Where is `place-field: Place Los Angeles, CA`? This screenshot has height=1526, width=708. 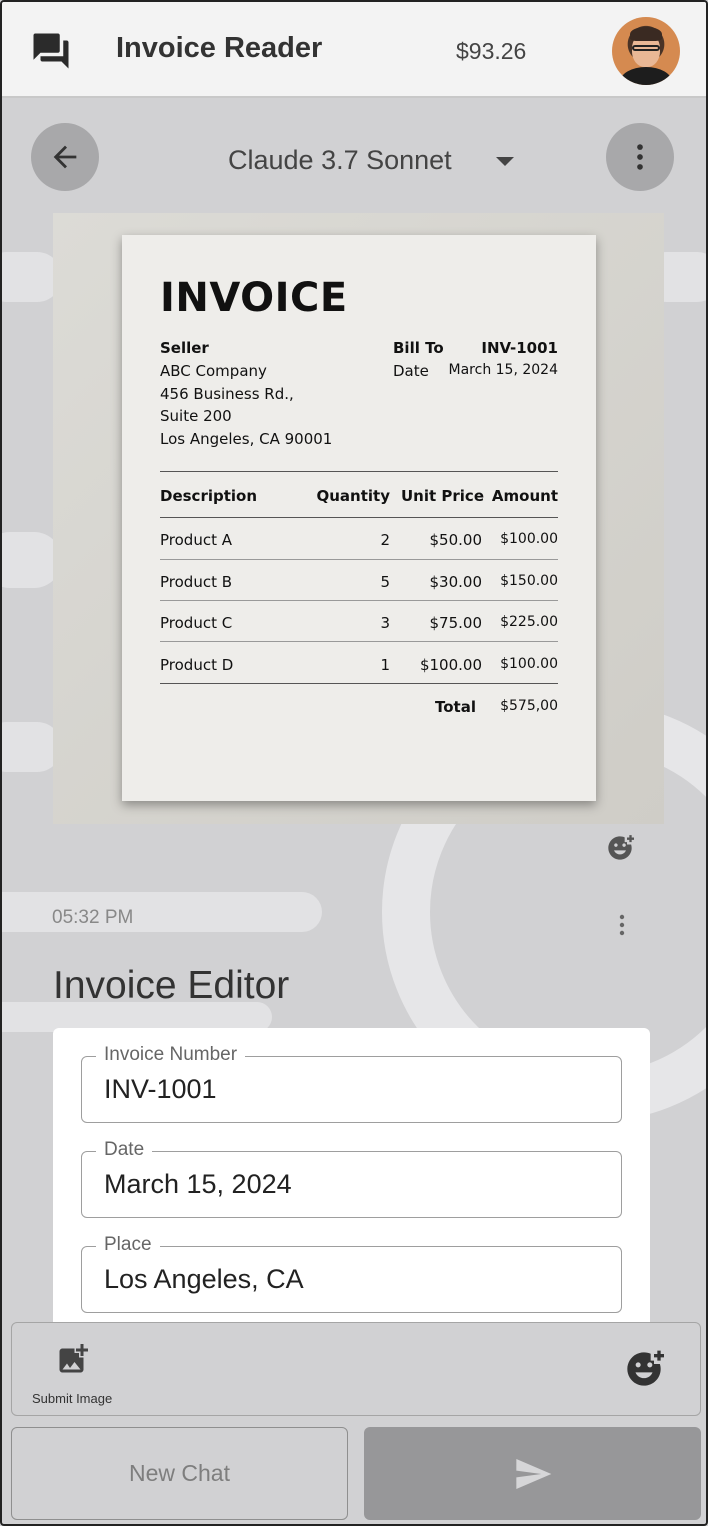 place-field: Place Los Angeles, CA is located at coordinates (351, 1273).